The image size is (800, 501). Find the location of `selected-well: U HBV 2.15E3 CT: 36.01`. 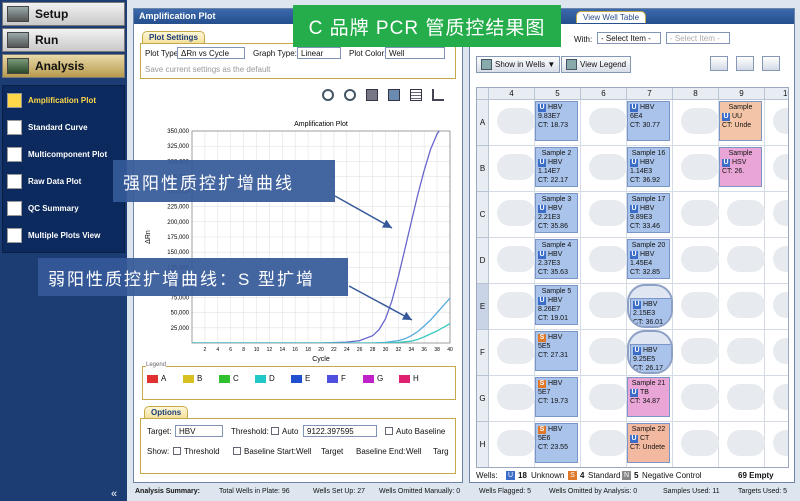

selected-well: U HBV 2.15E3 CT: 36.01 is located at coordinates (650, 306).